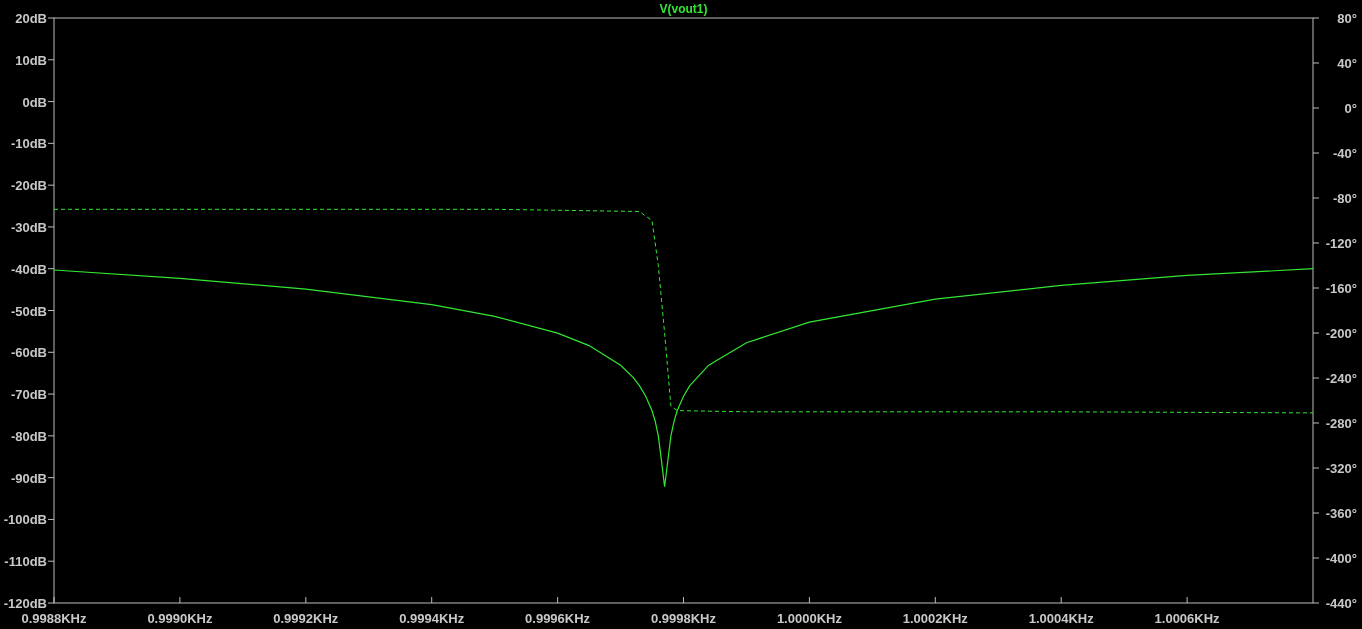 The image size is (1362, 629). What do you see at coordinates (1341, 468) in the screenshot?
I see `y-axis-label: -320°` at bounding box center [1341, 468].